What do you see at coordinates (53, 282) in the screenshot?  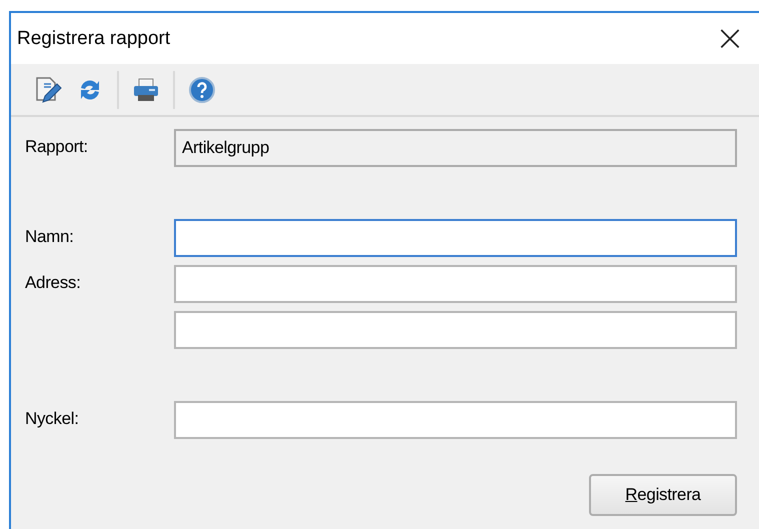 I see `field-label: Adress:` at bounding box center [53, 282].